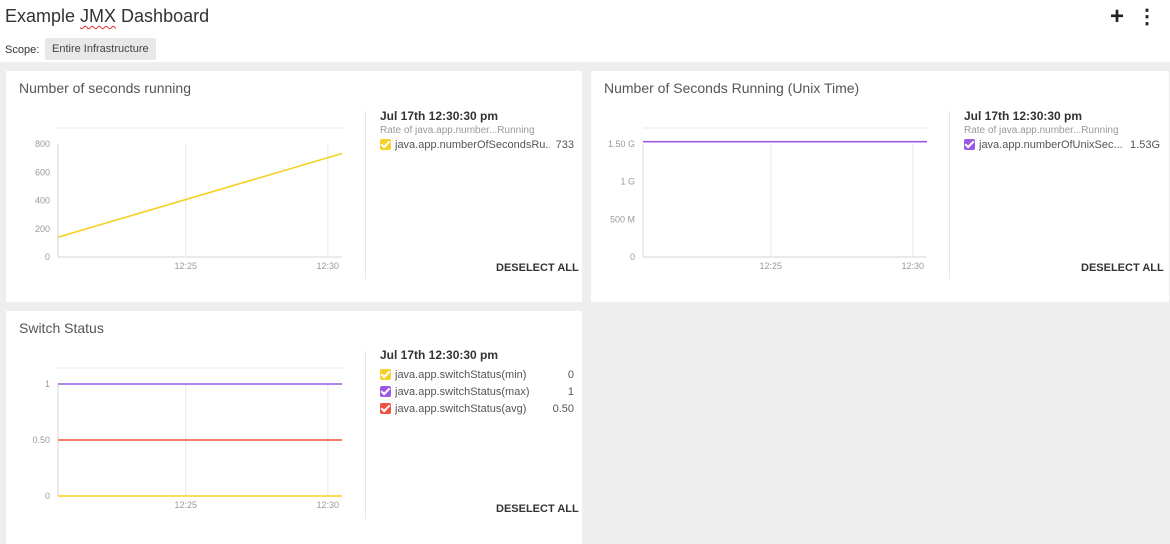 Image resolution: width=1170 pixels, height=544 pixels. I want to click on series-value: 1, so click(570, 391).